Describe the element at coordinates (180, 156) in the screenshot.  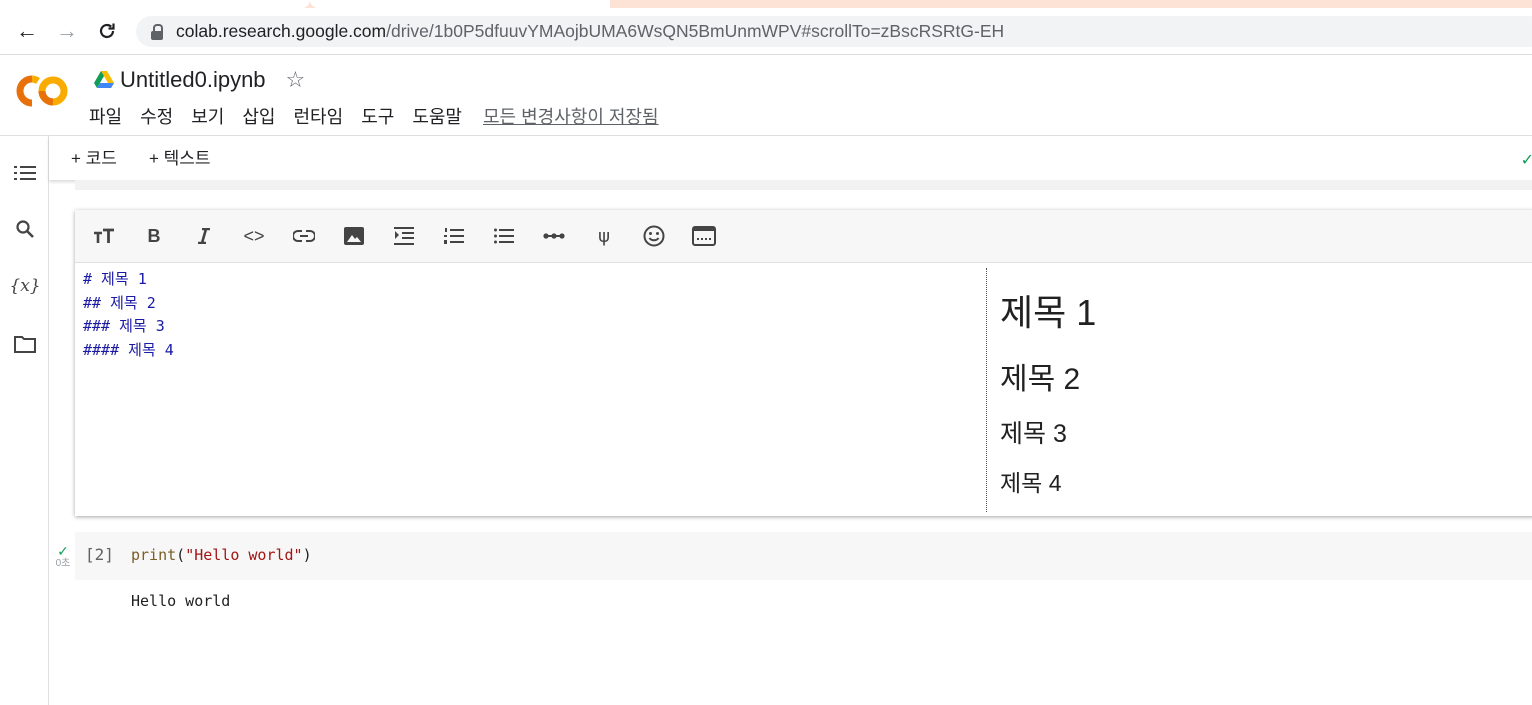
I see `add-text-button: + 텍스트` at that location.